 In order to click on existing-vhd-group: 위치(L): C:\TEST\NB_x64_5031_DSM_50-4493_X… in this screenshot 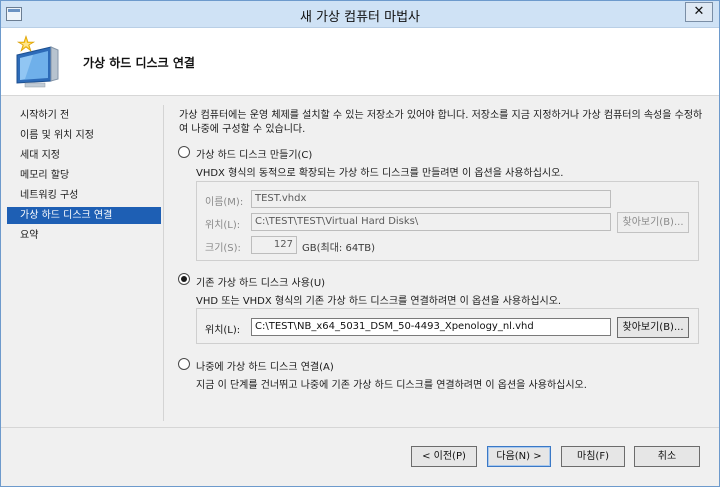, I will do `click(447, 326)`.